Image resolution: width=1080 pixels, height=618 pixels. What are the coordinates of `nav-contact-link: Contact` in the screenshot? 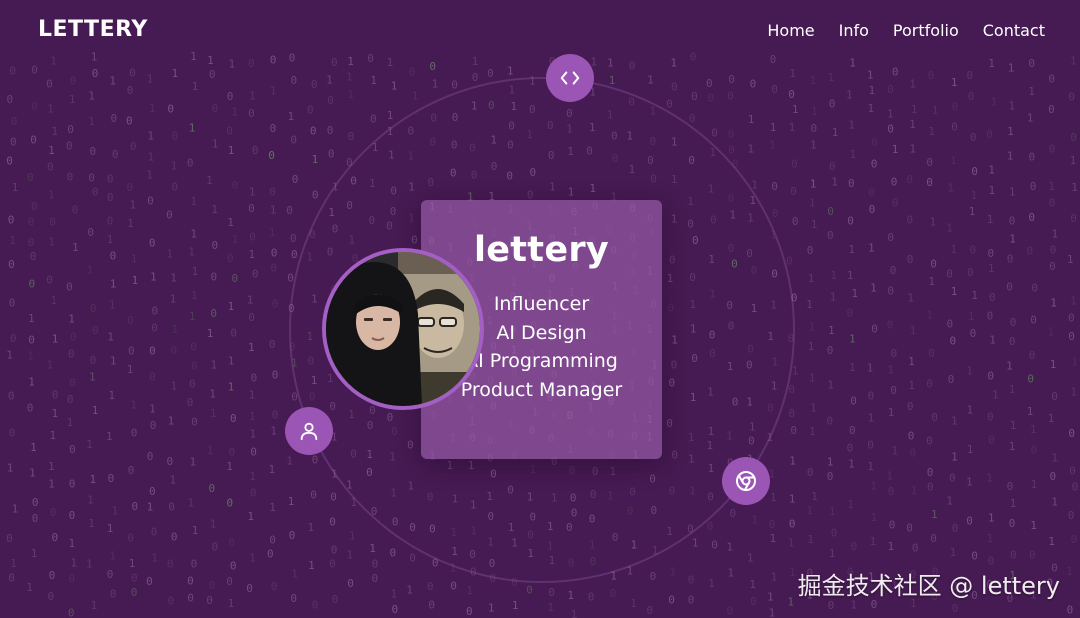 It's located at (1014, 30).